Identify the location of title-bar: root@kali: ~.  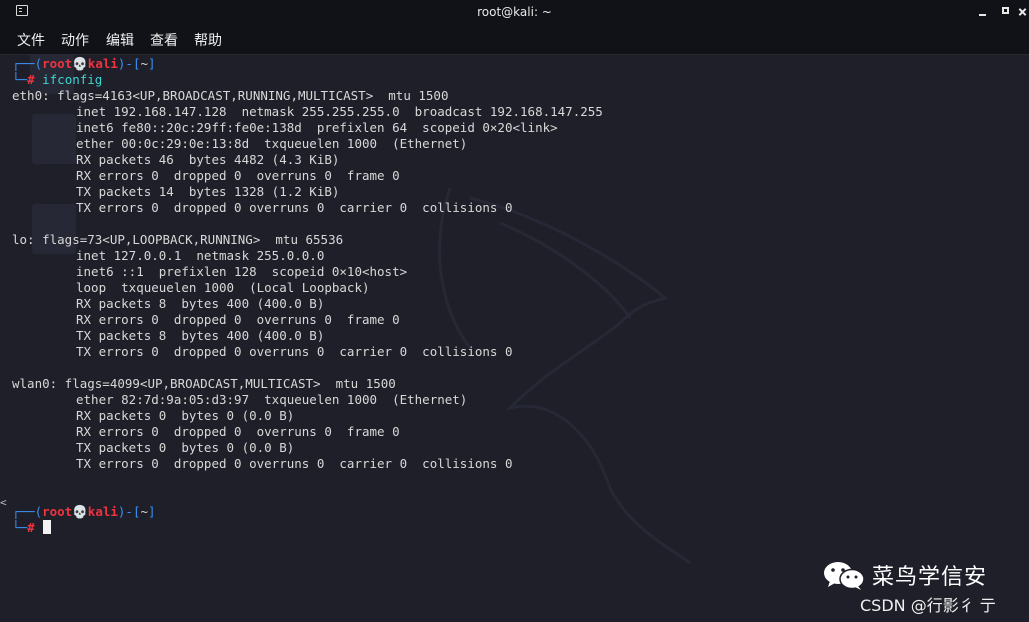
(514, 12).